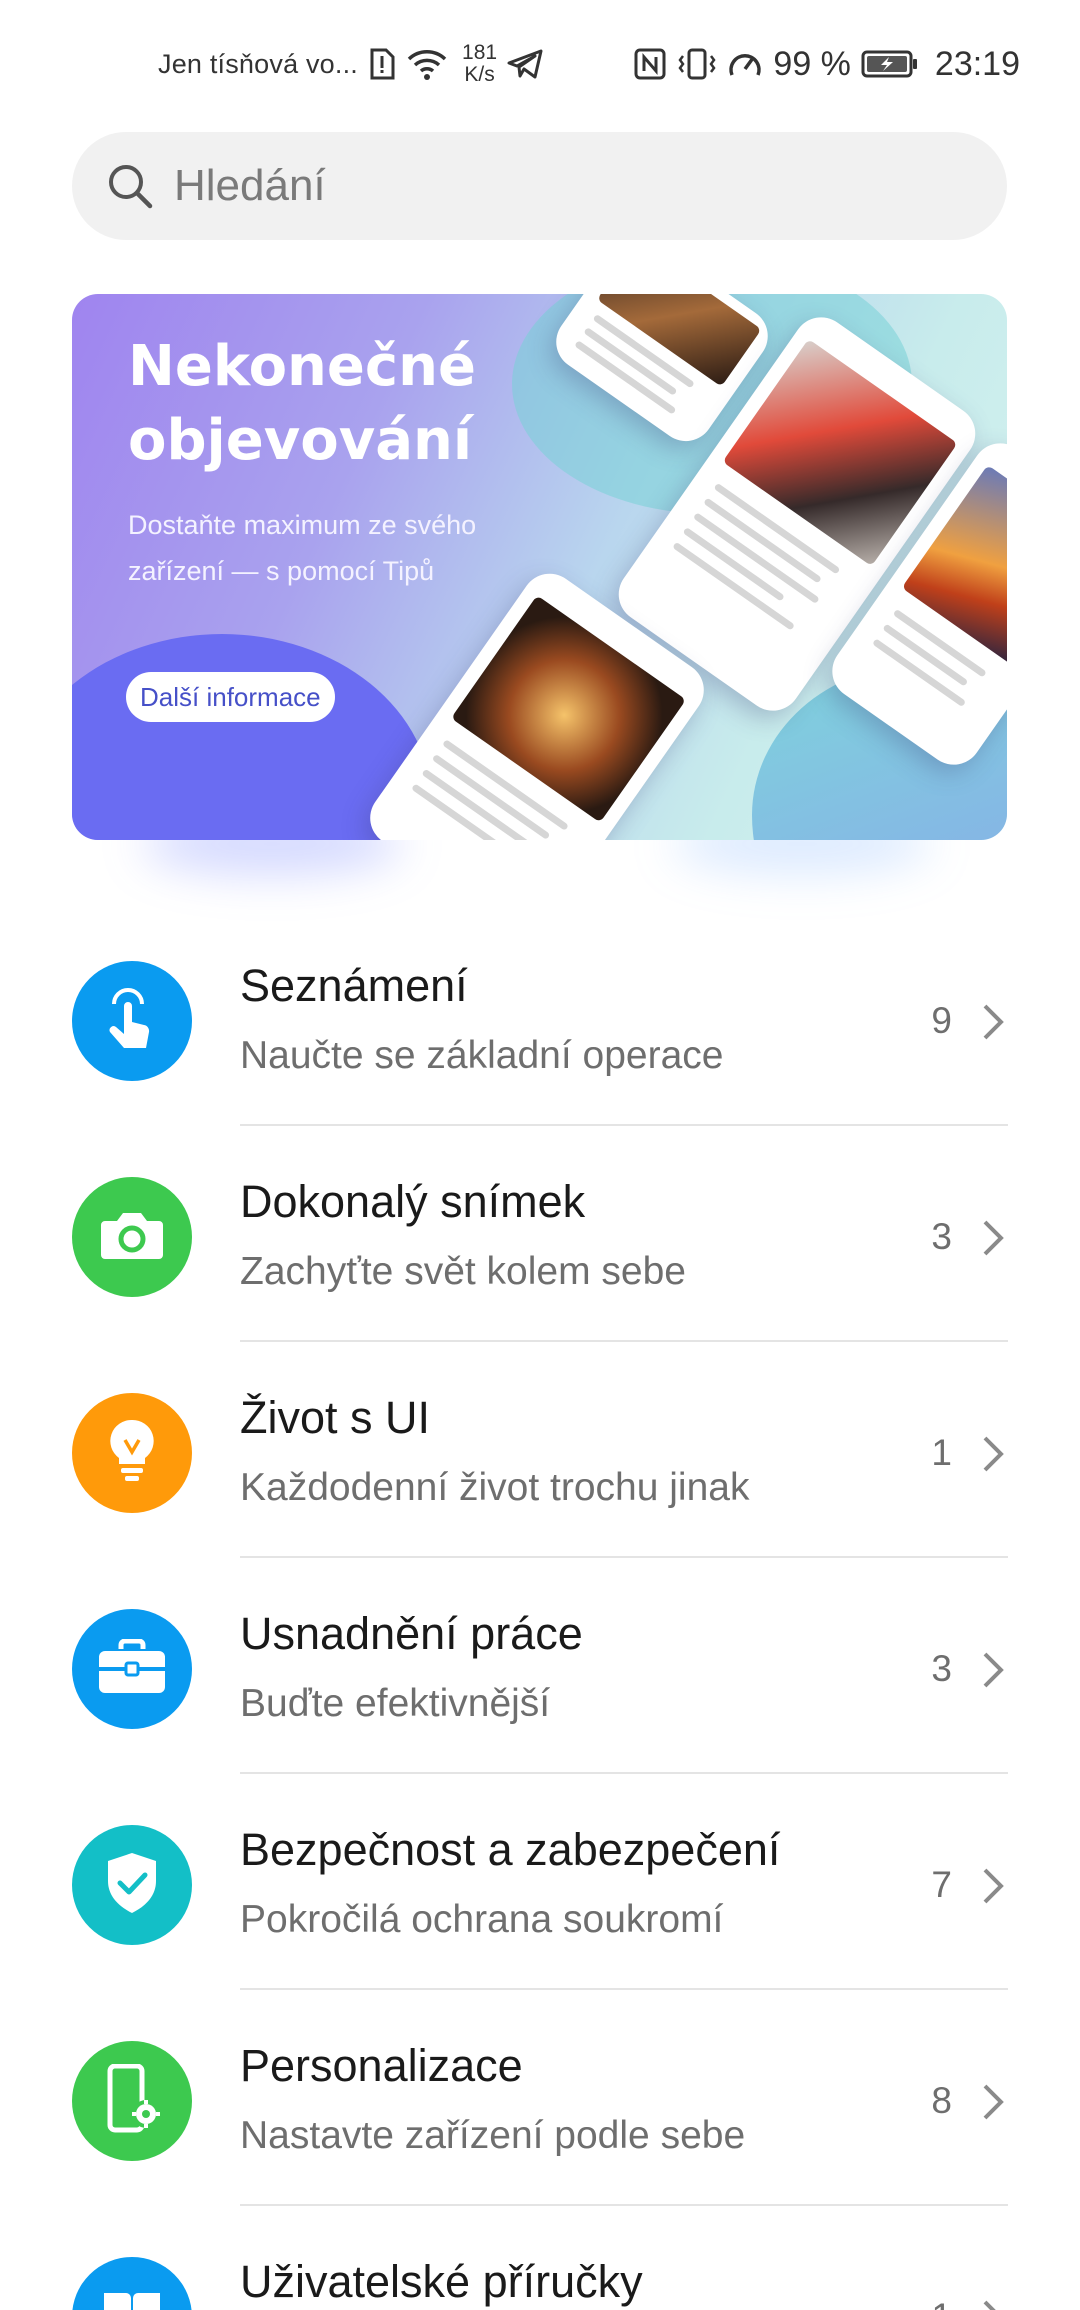  What do you see at coordinates (427, 64) in the screenshot?
I see `wifi-icon` at bounding box center [427, 64].